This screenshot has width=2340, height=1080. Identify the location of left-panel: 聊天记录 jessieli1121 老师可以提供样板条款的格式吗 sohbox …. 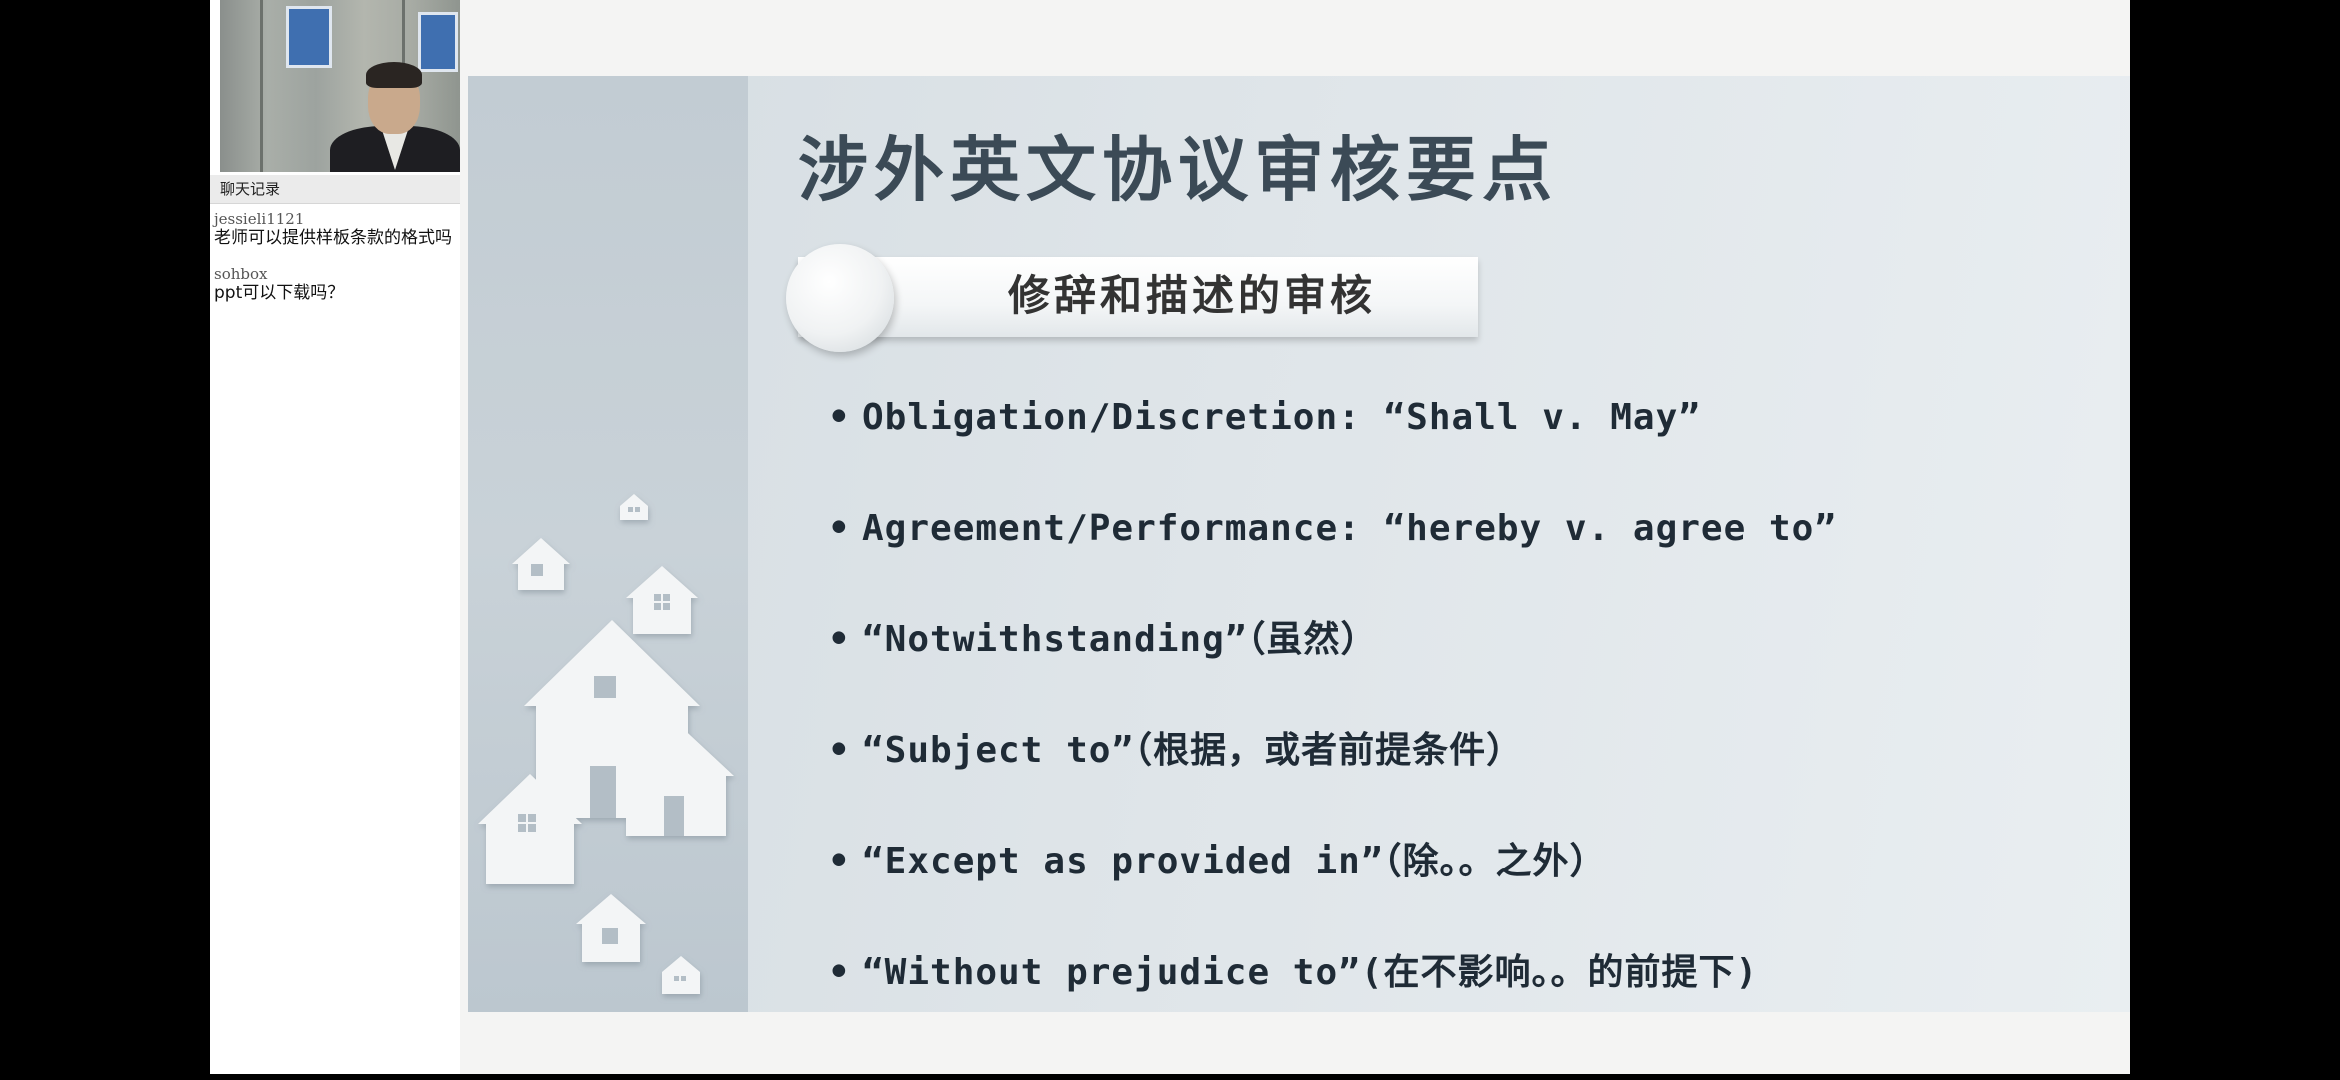
(335, 537).